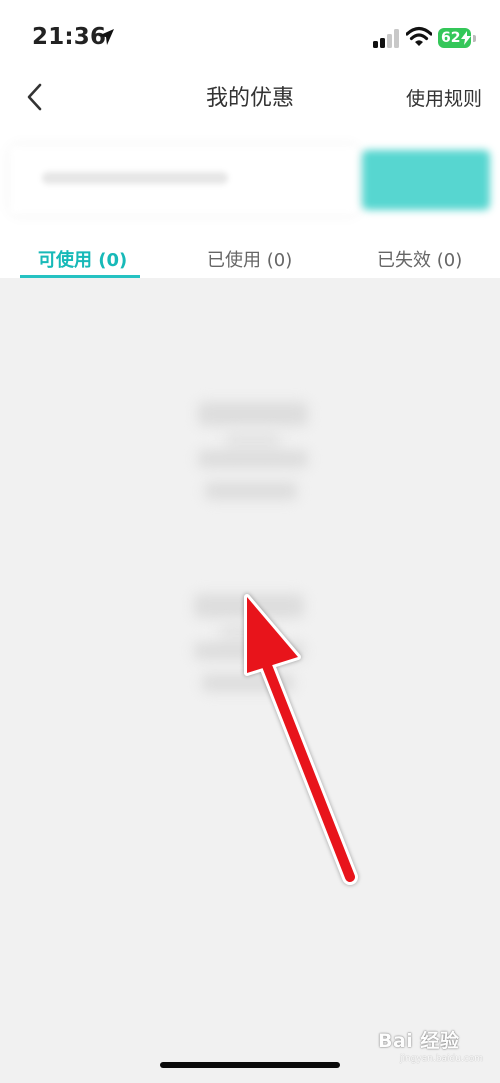 The width and height of the screenshot is (500, 1083). I want to click on location-arrow-icon, so click(106, 37).